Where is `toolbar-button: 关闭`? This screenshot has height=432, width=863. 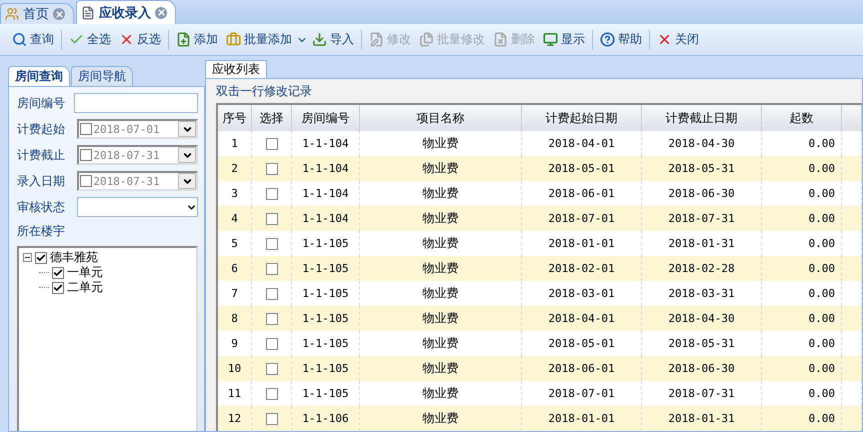 toolbar-button: 关闭 is located at coordinates (678, 39).